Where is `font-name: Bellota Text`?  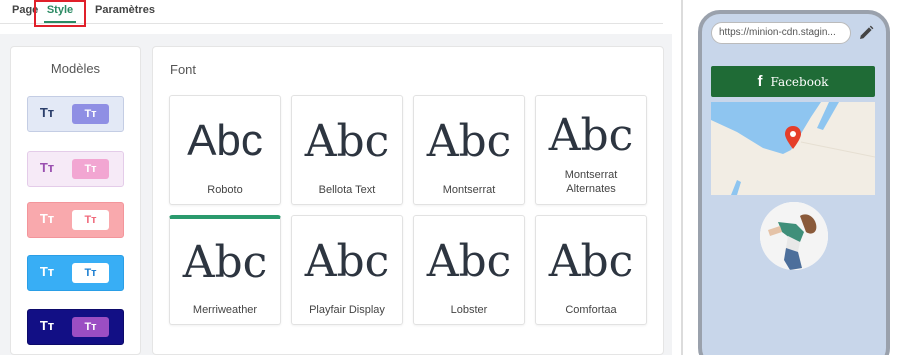
font-name: Bellota Text is located at coordinates (347, 190).